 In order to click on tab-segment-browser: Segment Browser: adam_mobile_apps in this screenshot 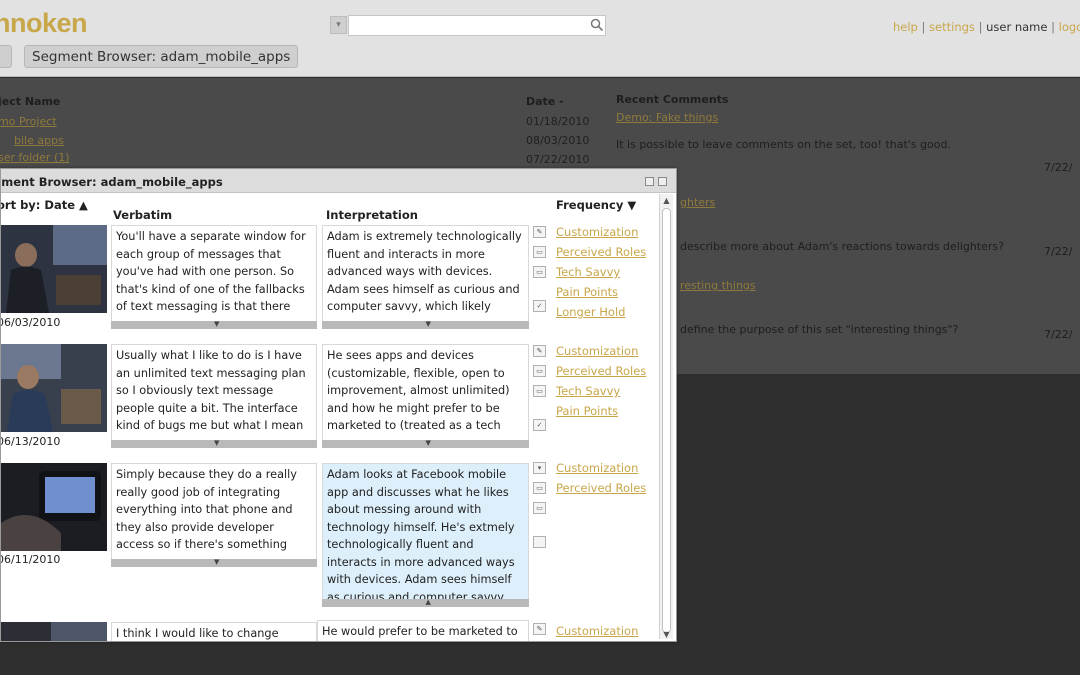, I will do `click(161, 56)`.